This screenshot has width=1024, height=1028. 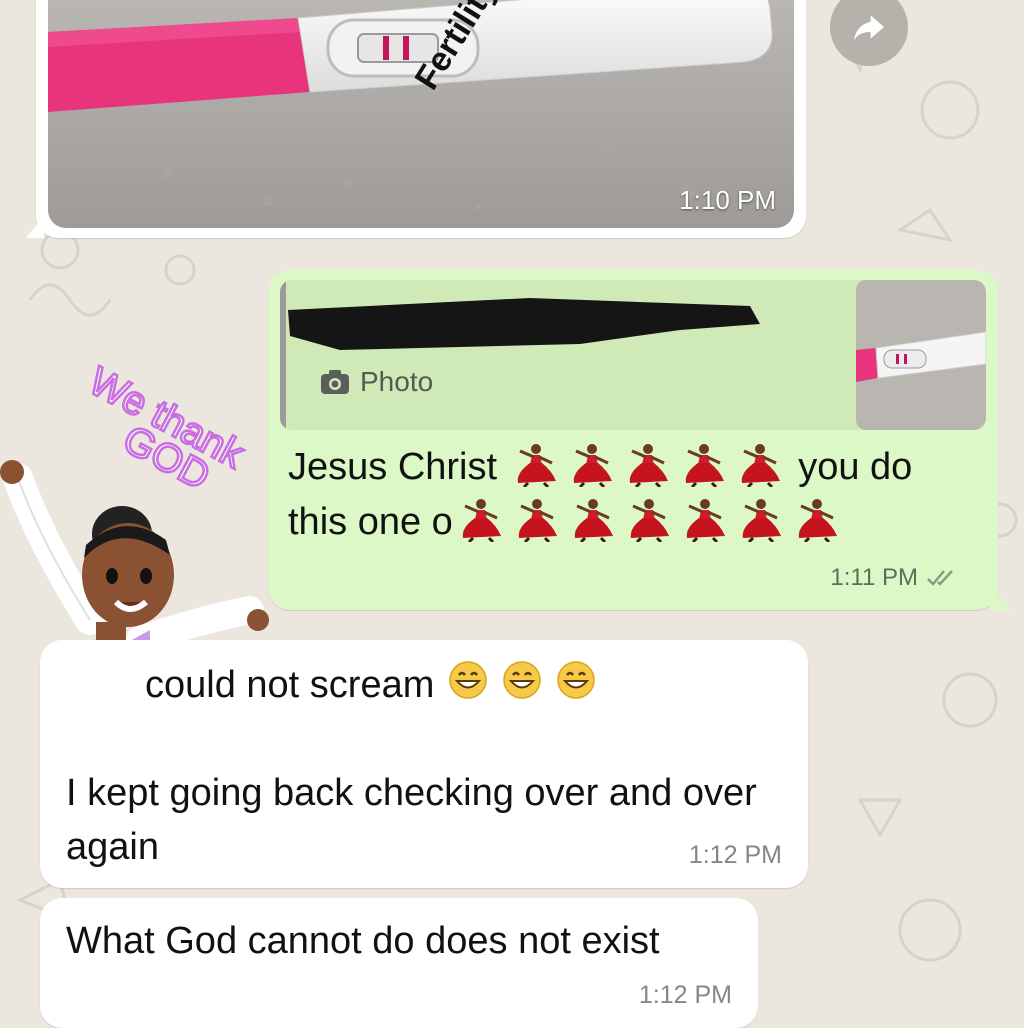 I want to click on reply-timestamp-row: 1:11 PM, so click(x=894, y=578).